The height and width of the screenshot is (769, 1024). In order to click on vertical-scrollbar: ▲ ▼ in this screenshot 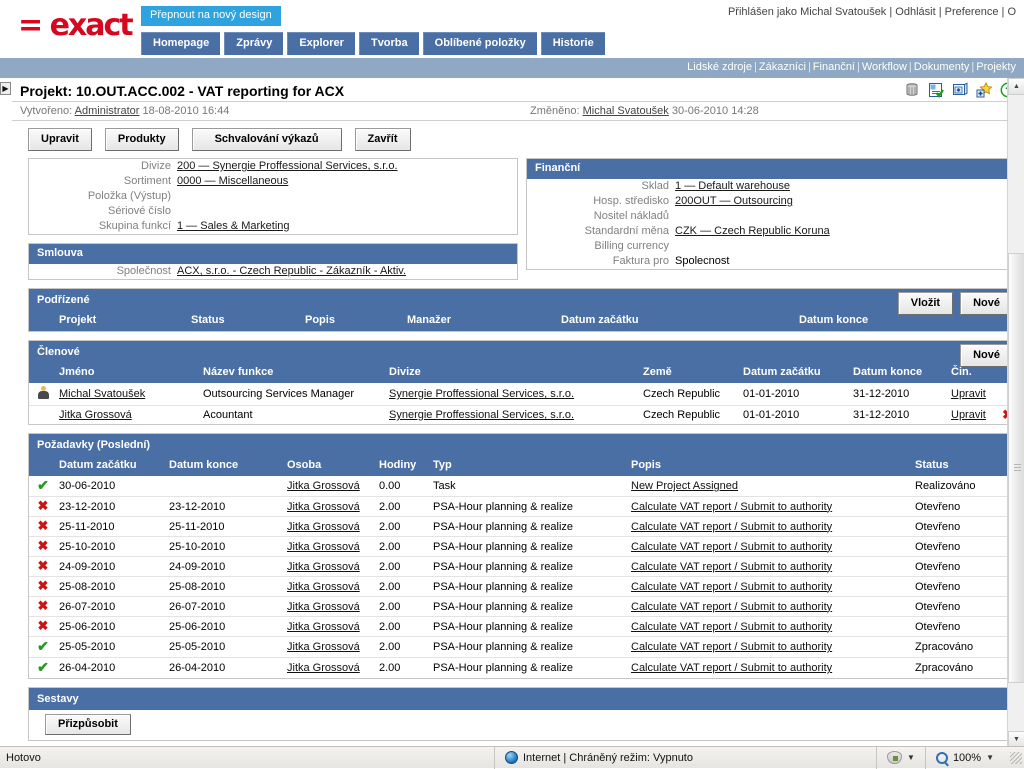, I will do `click(1015, 413)`.